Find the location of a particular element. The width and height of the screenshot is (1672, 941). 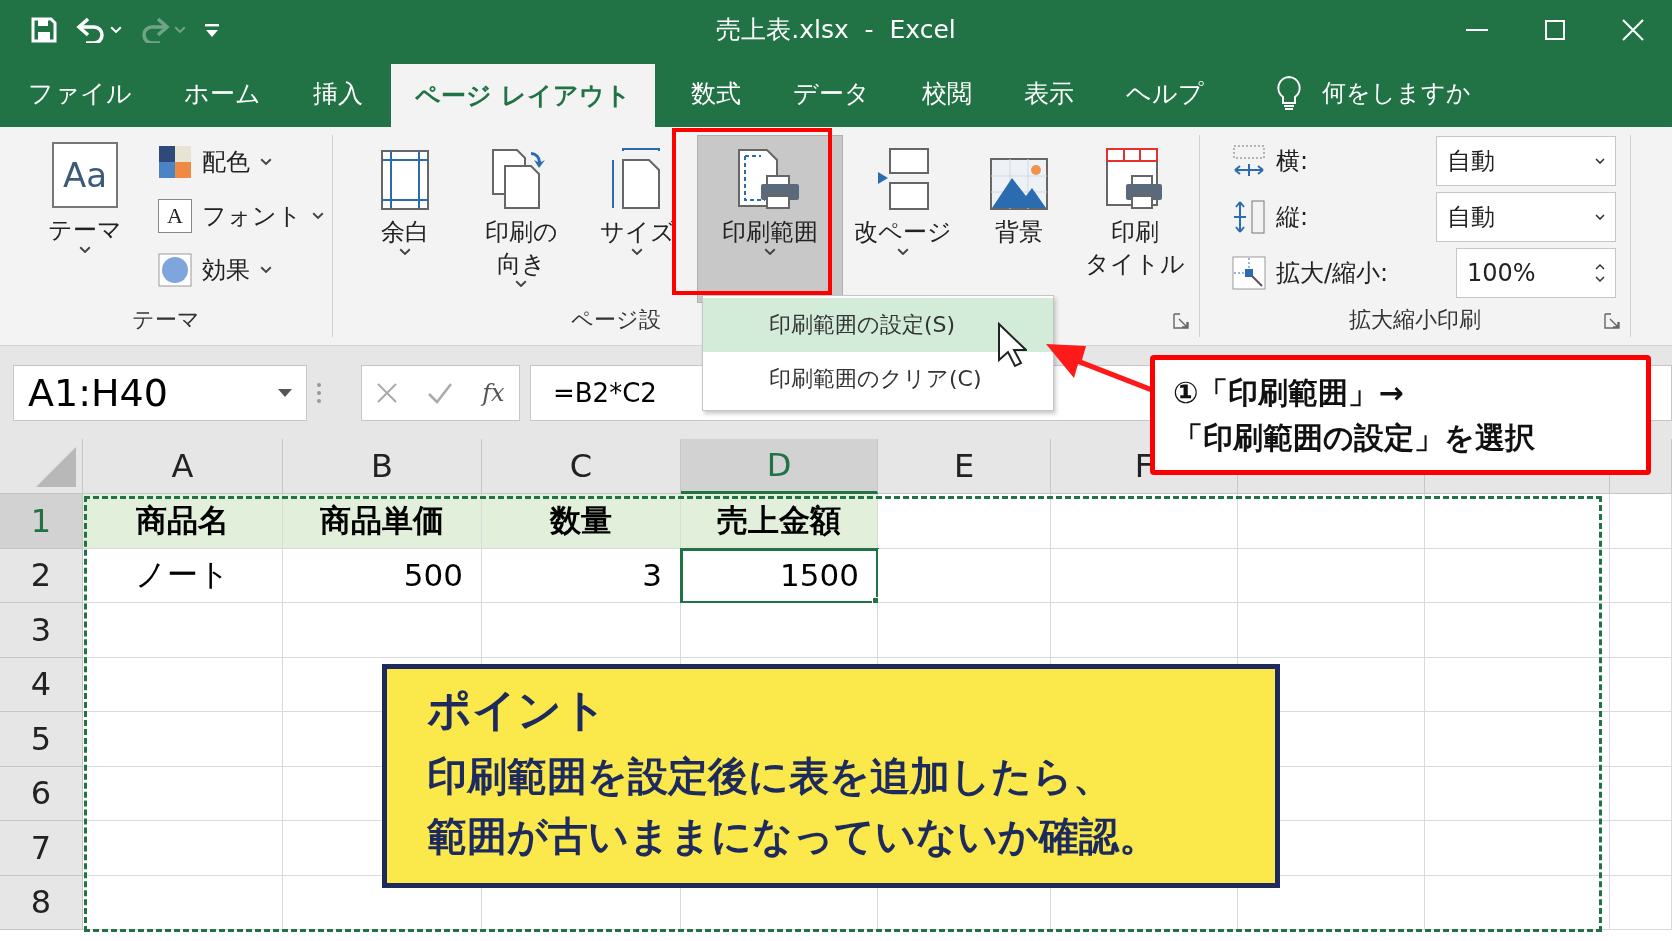

font-icon: A is located at coordinates (175, 216).